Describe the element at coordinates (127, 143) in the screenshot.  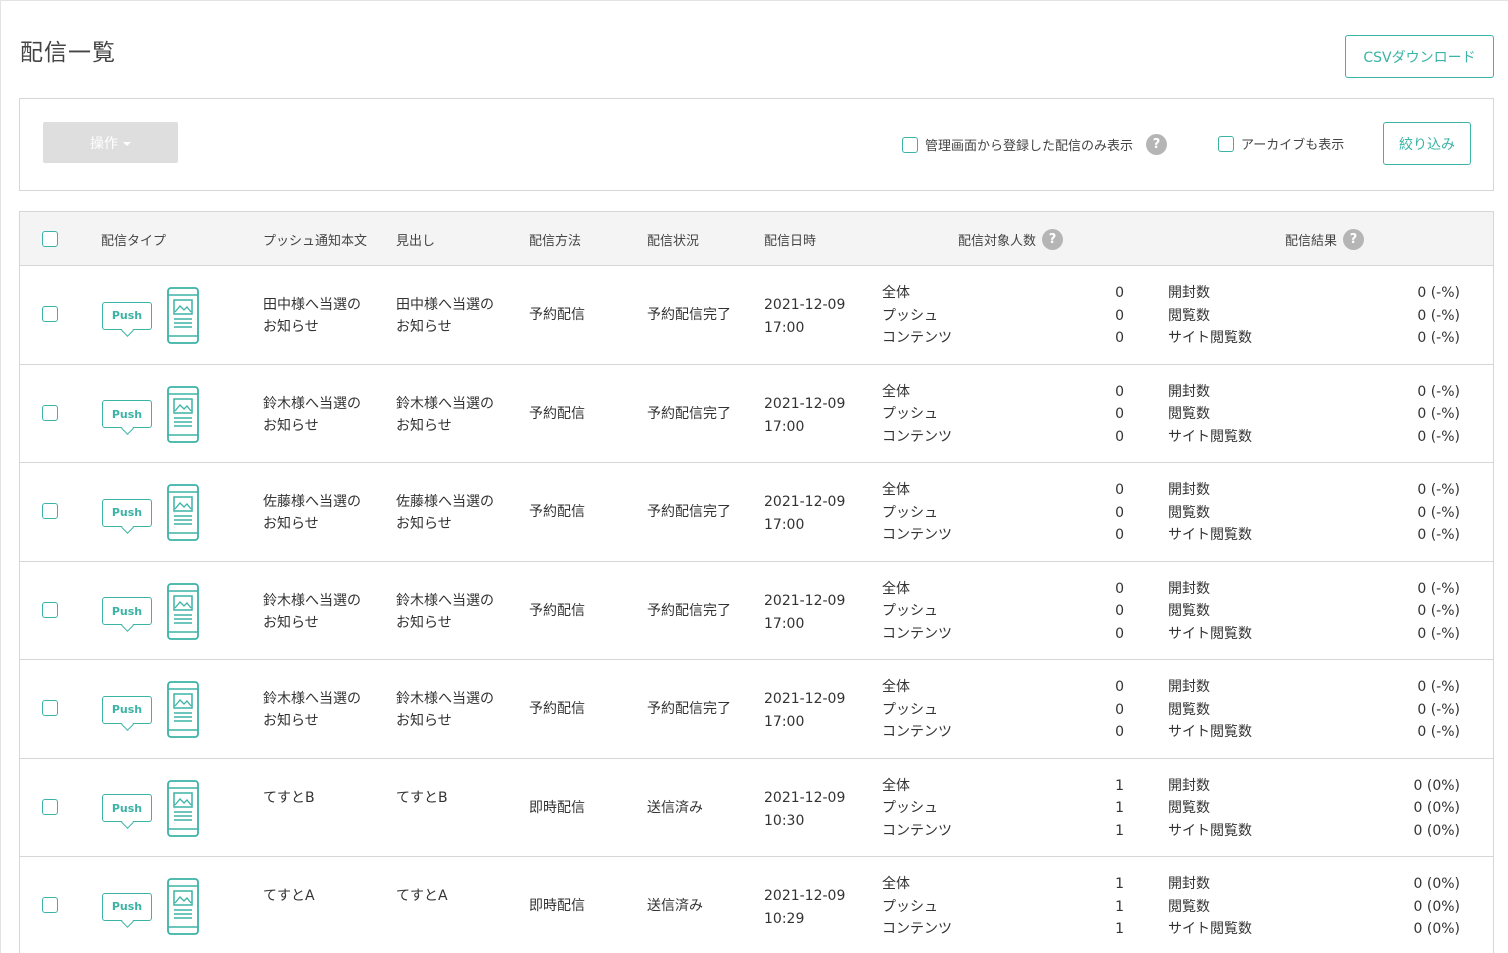
I see `caret-down-icon` at that location.